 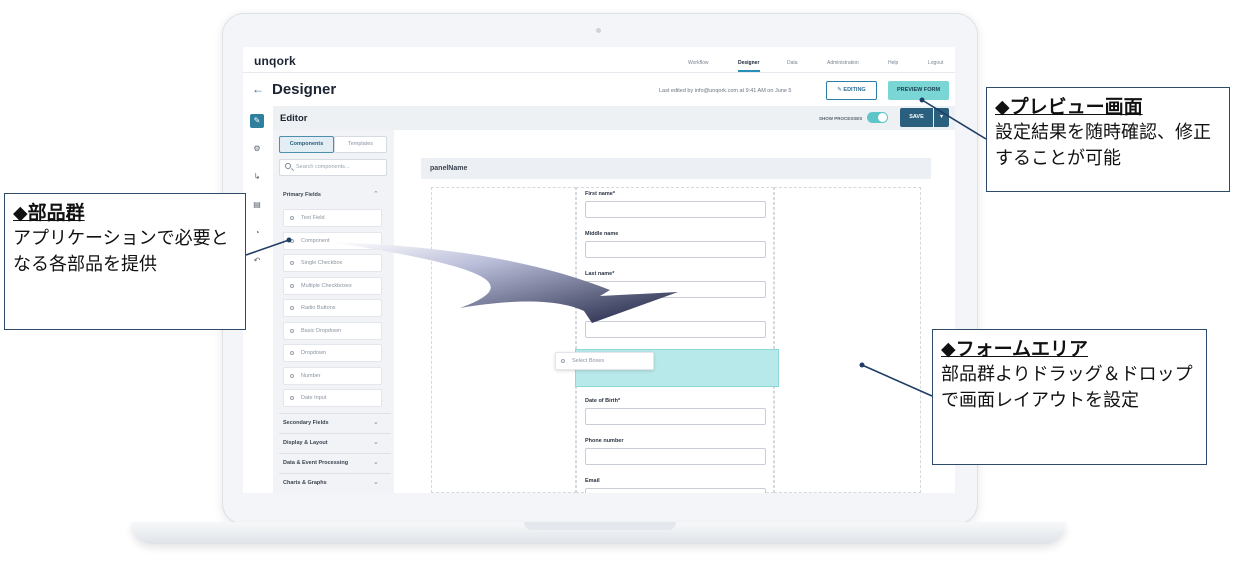 I want to click on callout-form-area: ◆フォームエリア 部品群よりドラッグ＆ドロップで画面レイアウトを設定, so click(x=1069, y=397).